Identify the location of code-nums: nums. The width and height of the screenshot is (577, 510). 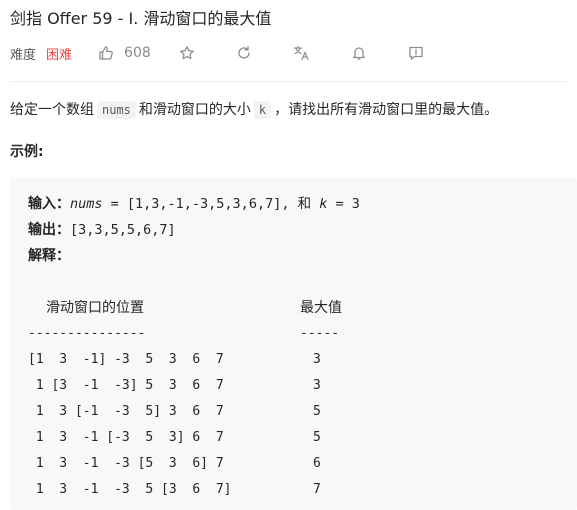
(116, 110).